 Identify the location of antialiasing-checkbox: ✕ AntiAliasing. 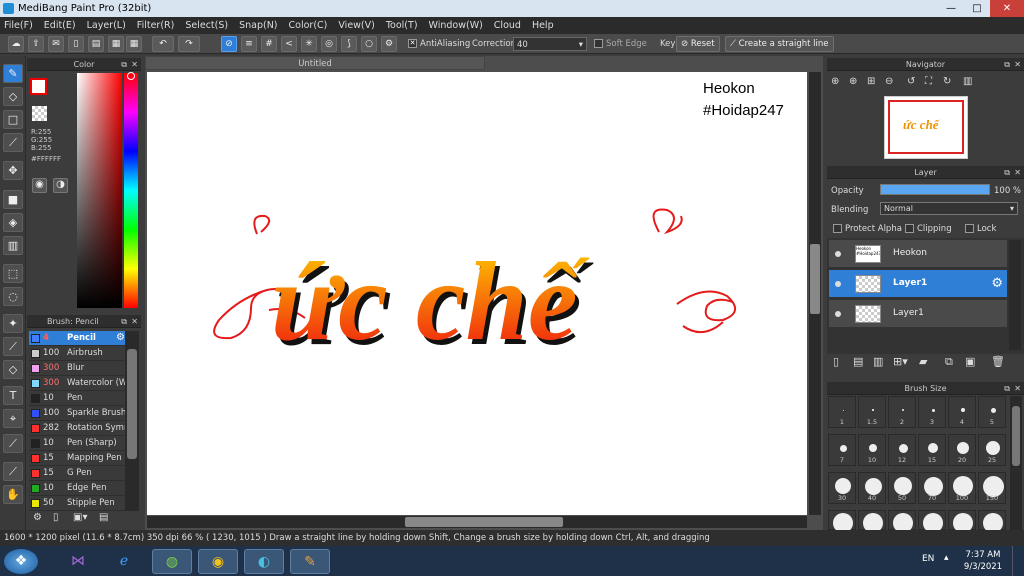
(439, 44).